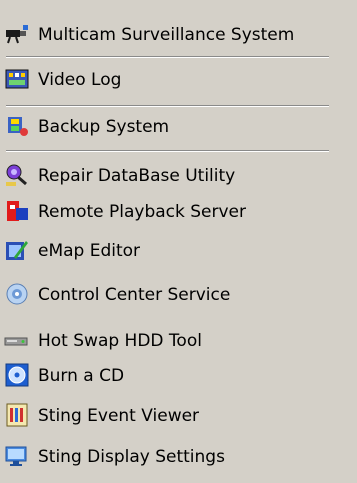 The image size is (357, 483). What do you see at coordinates (17, 126) in the screenshot?
I see `backup-icon` at bounding box center [17, 126].